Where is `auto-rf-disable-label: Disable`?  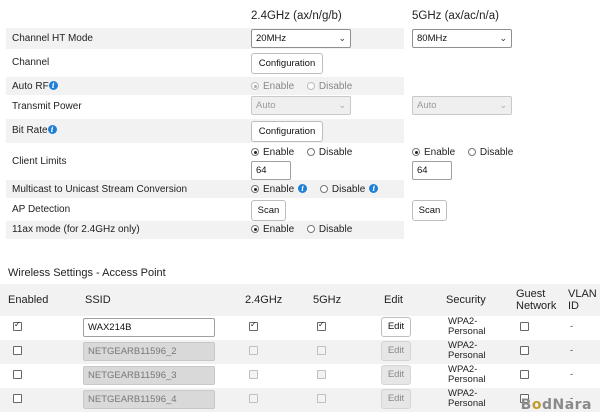
auto-rf-disable-label: Disable is located at coordinates (335, 86).